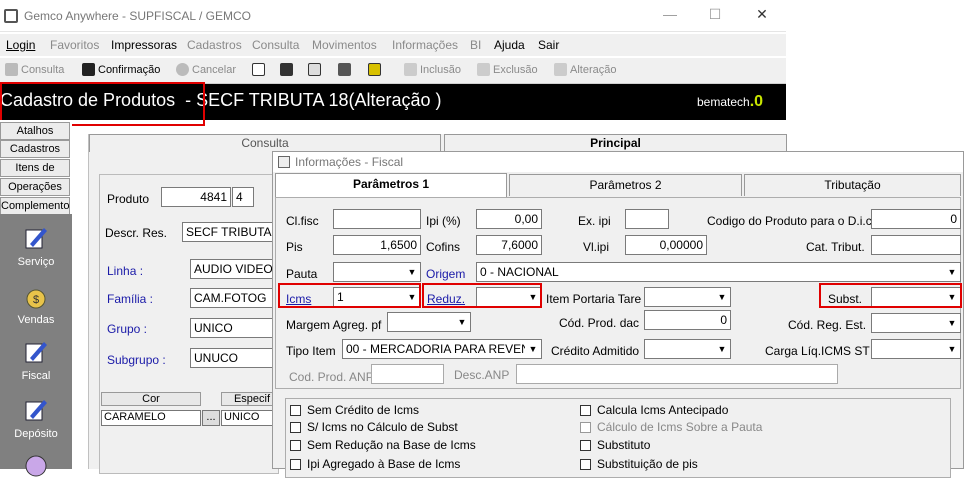 This screenshot has width=964, height=484. Describe the element at coordinates (615, 143) in the screenshot. I see `tab-principal: Principal` at that location.